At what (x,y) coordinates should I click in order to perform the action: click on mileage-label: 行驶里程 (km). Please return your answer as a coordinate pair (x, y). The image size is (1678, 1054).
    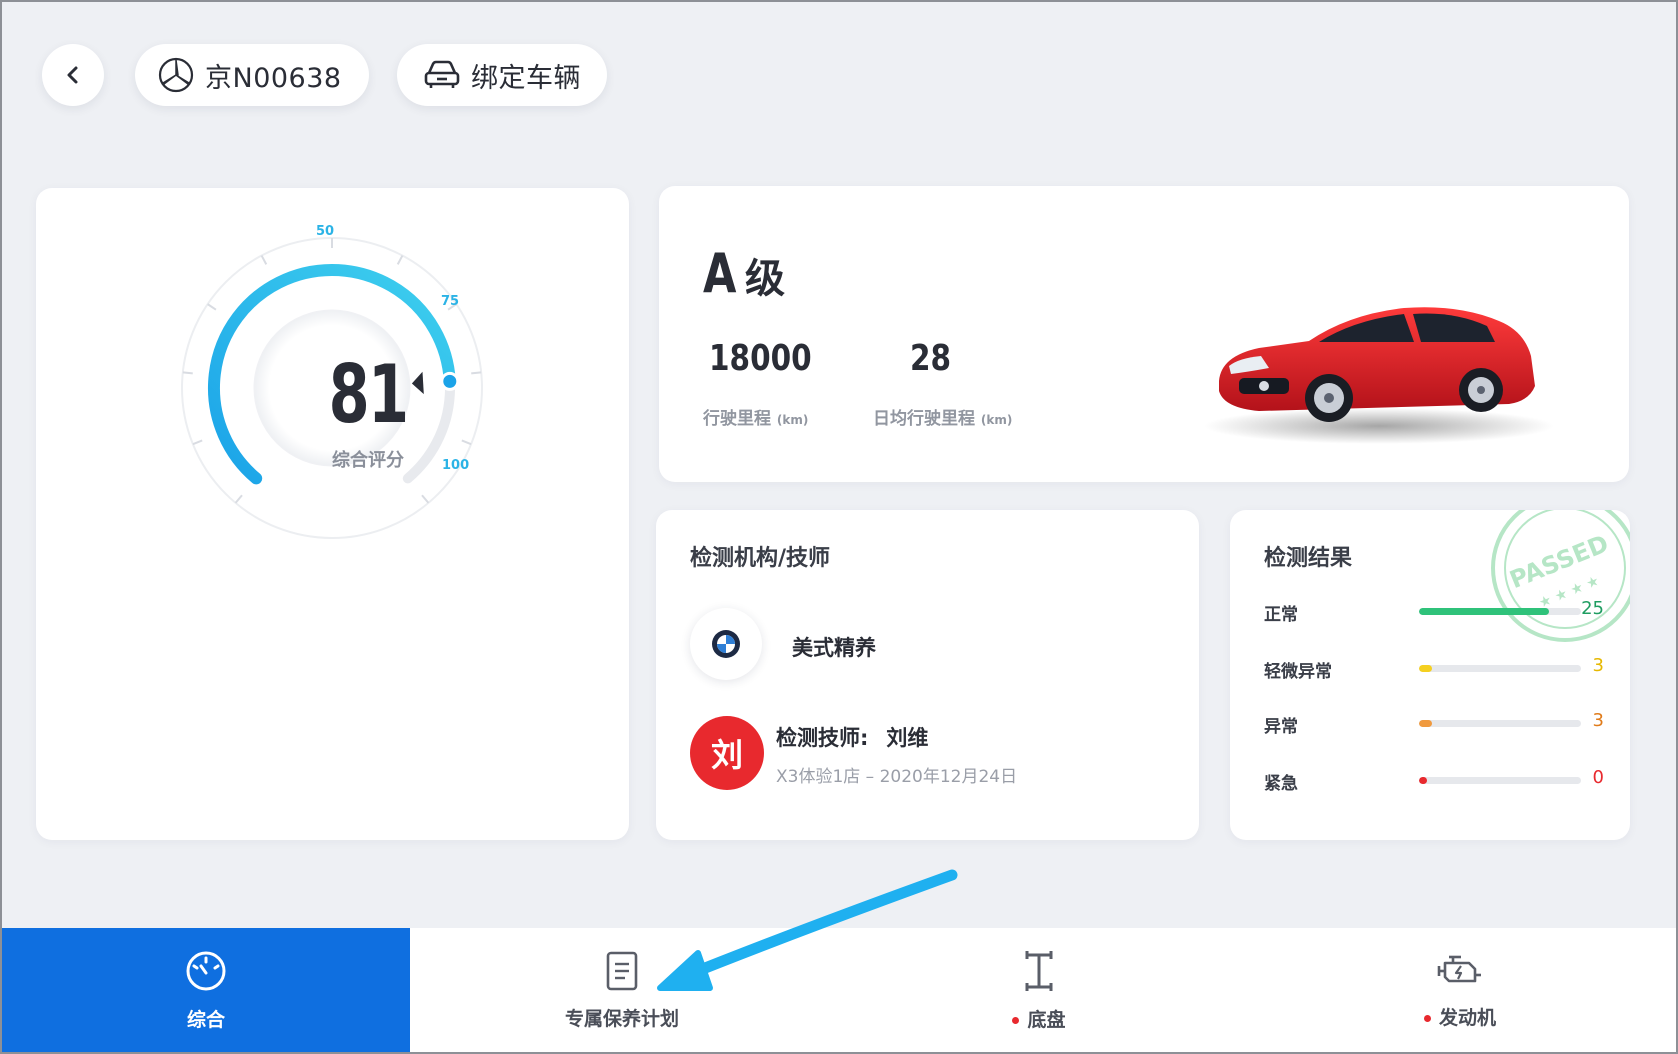
    Looking at the image, I should click on (755, 416).